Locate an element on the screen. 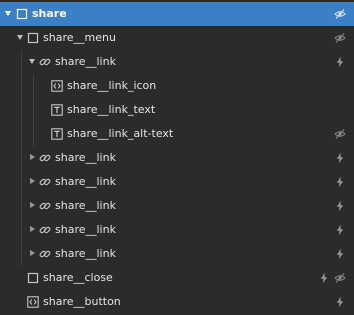  tree-row-label: share__link_icon is located at coordinates (112, 85).